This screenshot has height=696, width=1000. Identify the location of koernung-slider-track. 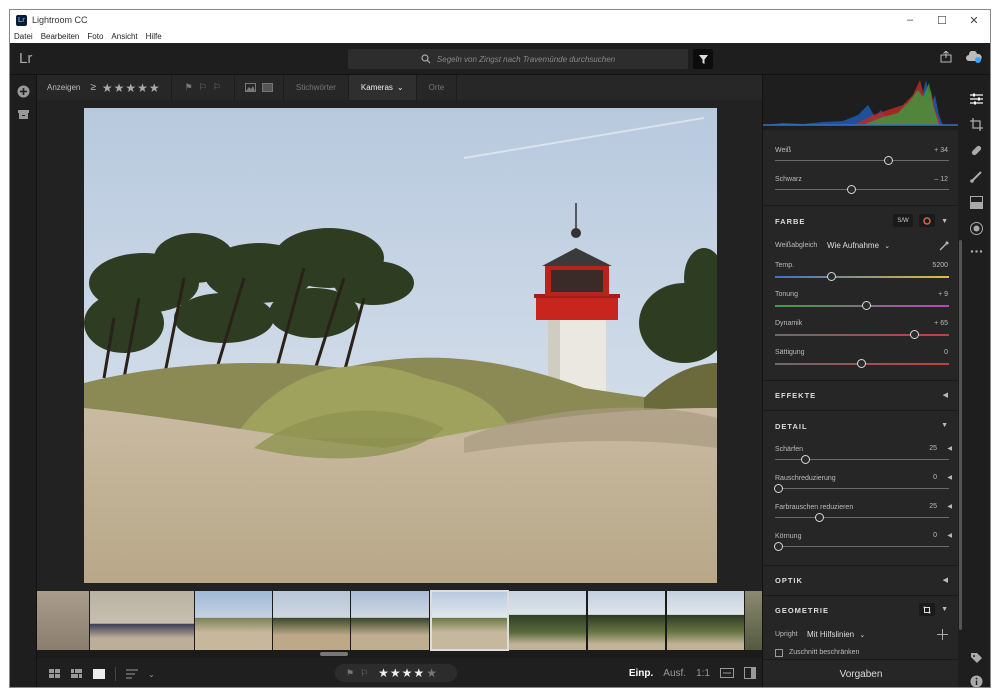
(862, 546).